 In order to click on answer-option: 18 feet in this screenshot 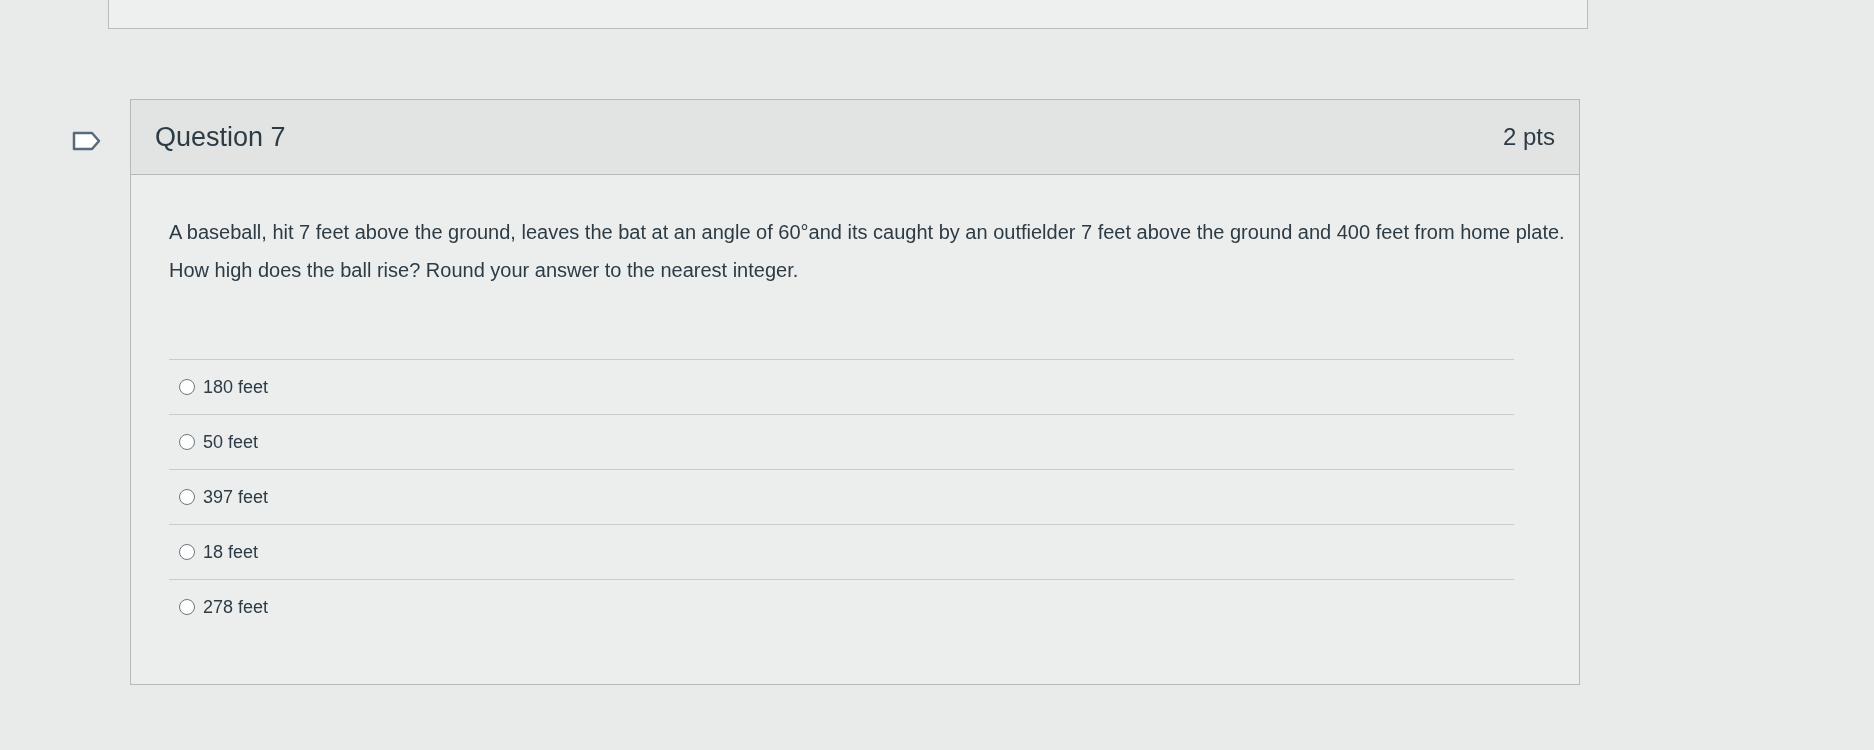, I will do `click(219, 552)`.